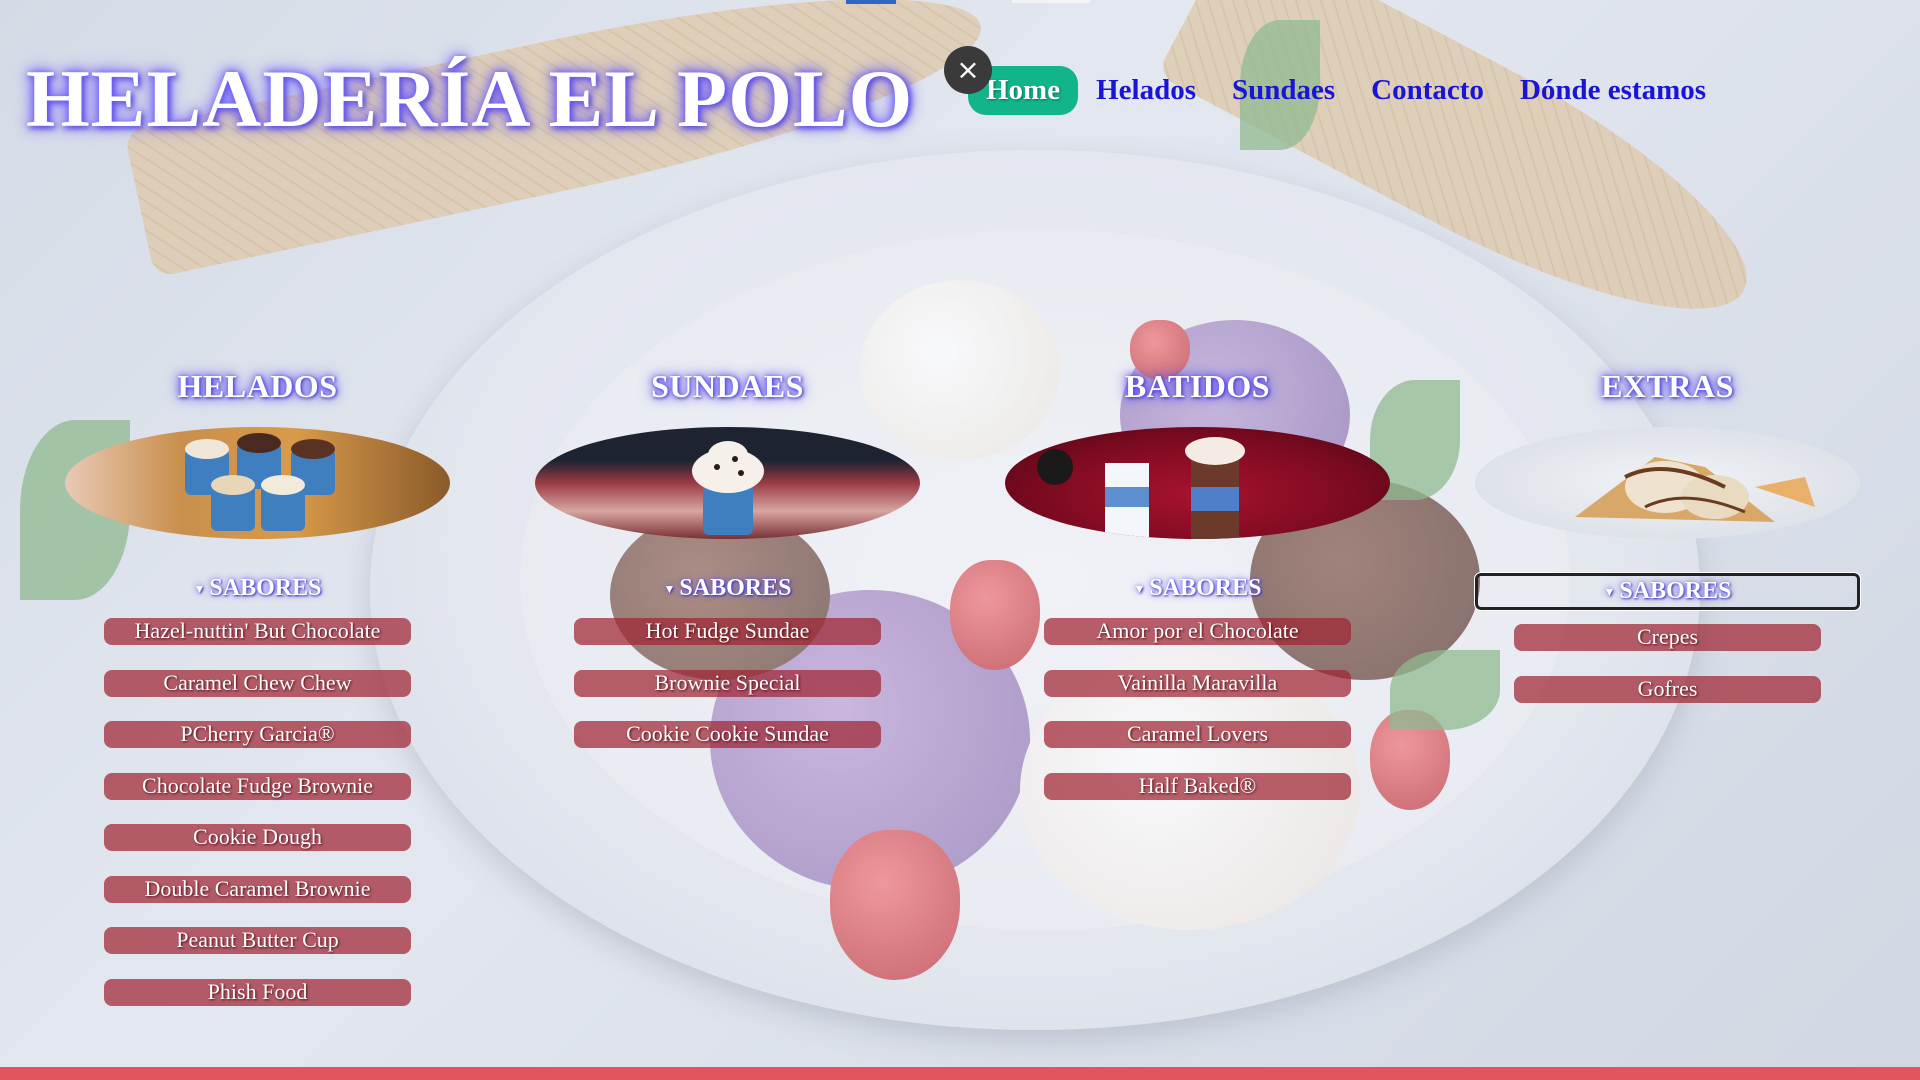 The image size is (1920, 1080). What do you see at coordinates (1427, 90) in the screenshot?
I see `nav-contacto: Contacto` at bounding box center [1427, 90].